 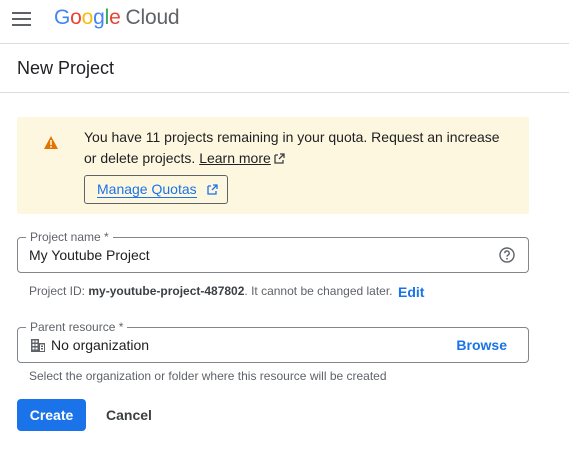 What do you see at coordinates (235, 158) in the screenshot?
I see `learn-more-link: Learn more` at bounding box center [235, 158].